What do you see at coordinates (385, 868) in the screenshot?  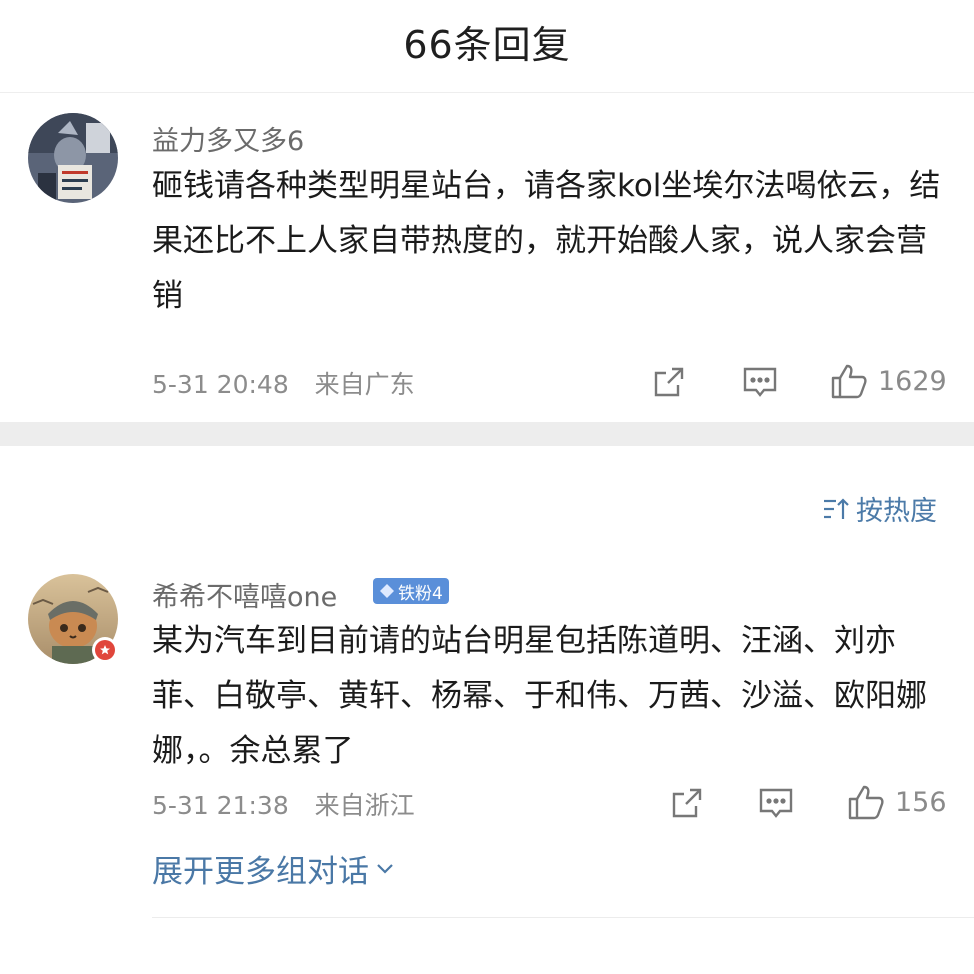 I see `chevron-down-icon` at bounding box center [385, 868].